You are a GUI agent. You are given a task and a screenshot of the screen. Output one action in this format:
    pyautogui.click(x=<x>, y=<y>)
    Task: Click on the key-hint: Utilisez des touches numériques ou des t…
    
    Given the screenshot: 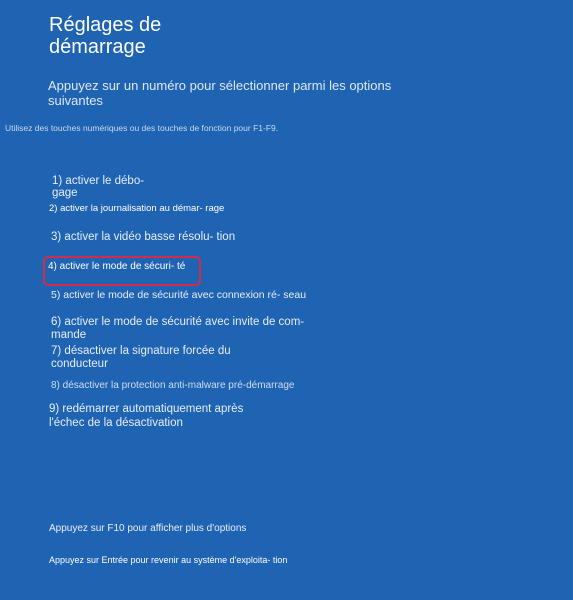 What is the action you would take?
    pyautogui.click(x=142, y=128)
    